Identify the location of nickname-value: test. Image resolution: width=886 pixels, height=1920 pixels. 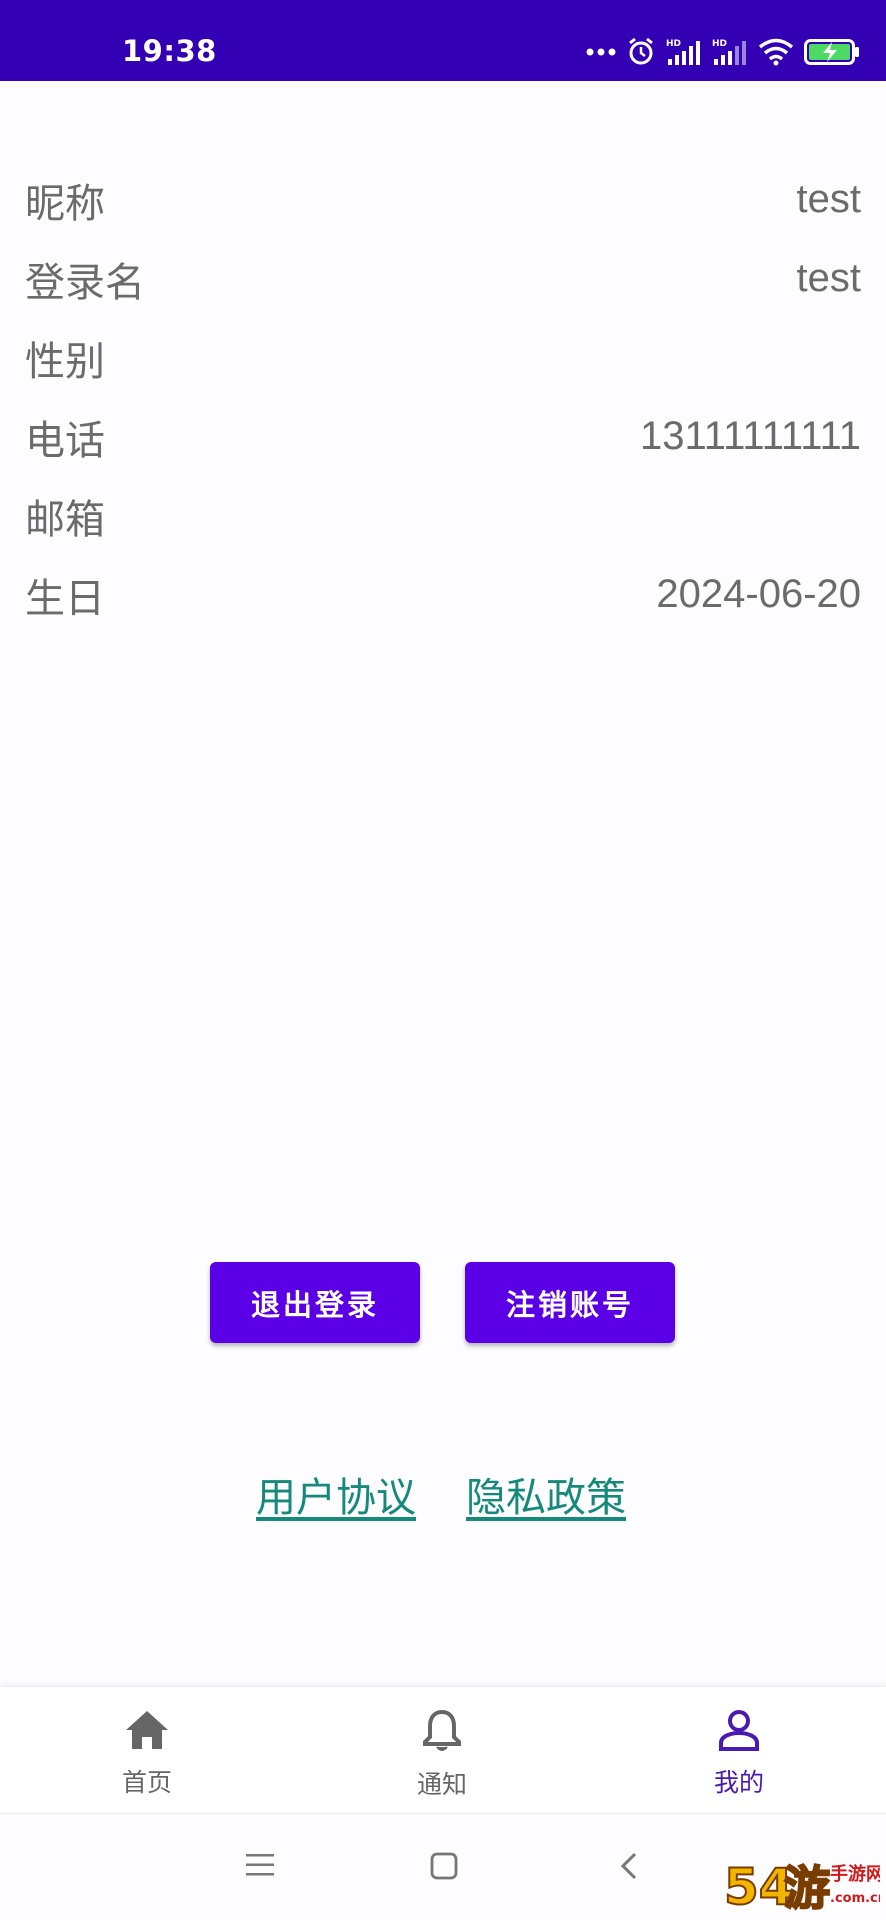
(828, 199).